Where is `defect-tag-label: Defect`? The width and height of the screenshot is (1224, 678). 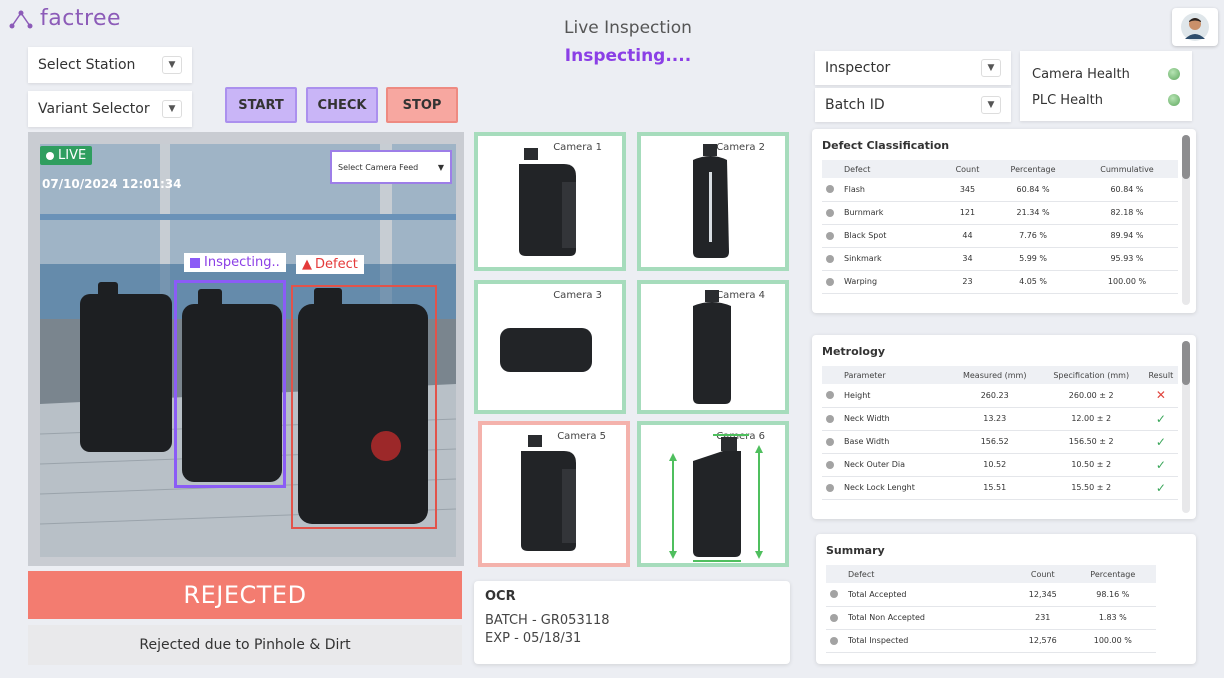
defect-tag-label: Defect is located at coordinates (336, 264).